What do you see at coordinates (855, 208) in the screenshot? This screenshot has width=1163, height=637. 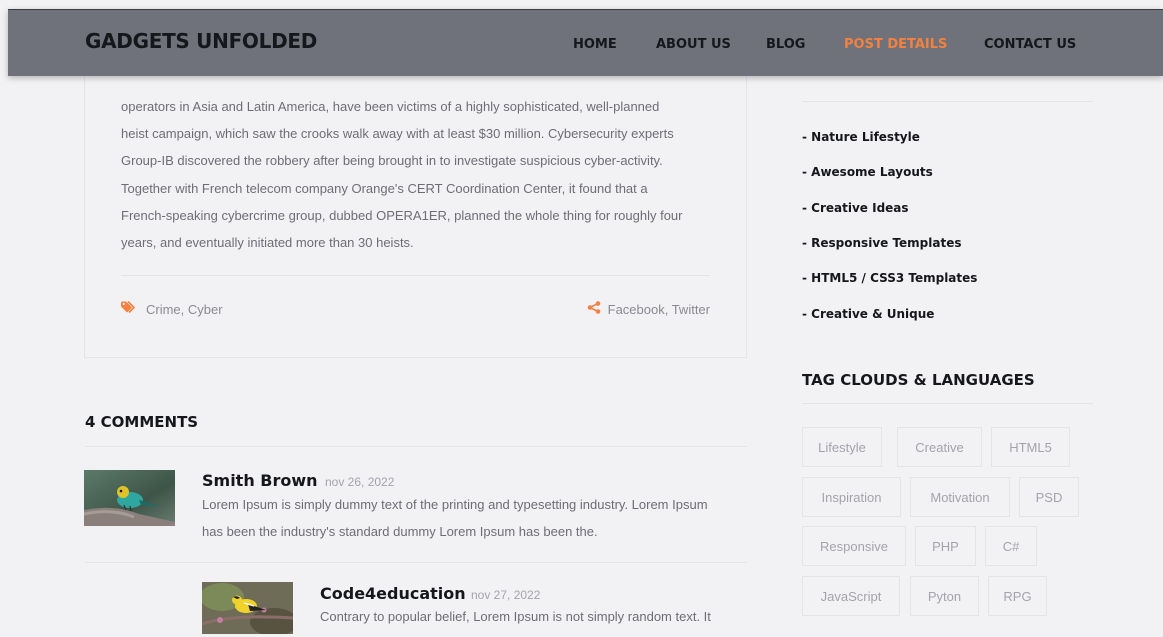 I see `sidebar-category-link: - Creative Ideas` at bounding box center [855, 208].